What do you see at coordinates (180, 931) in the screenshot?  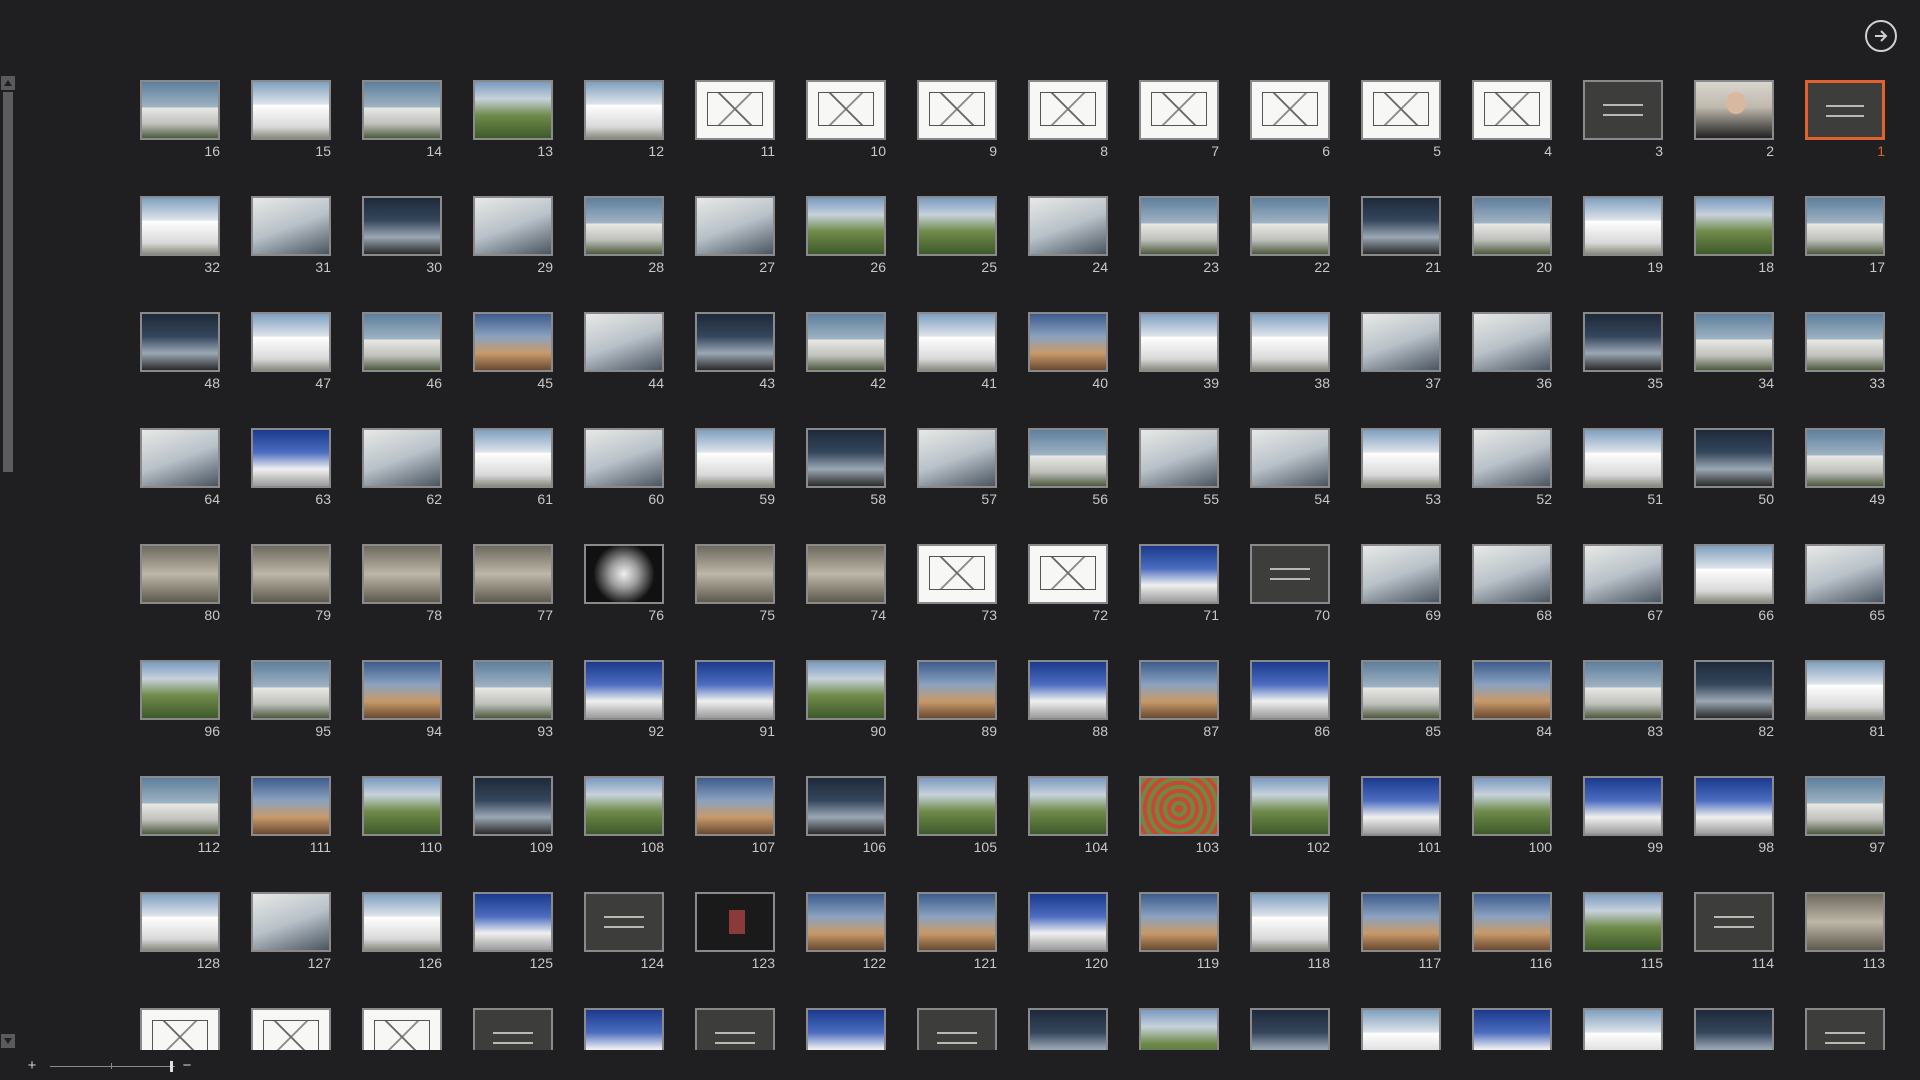 I see `slide-thumbnail: 128` at bounding box center [180, 931].